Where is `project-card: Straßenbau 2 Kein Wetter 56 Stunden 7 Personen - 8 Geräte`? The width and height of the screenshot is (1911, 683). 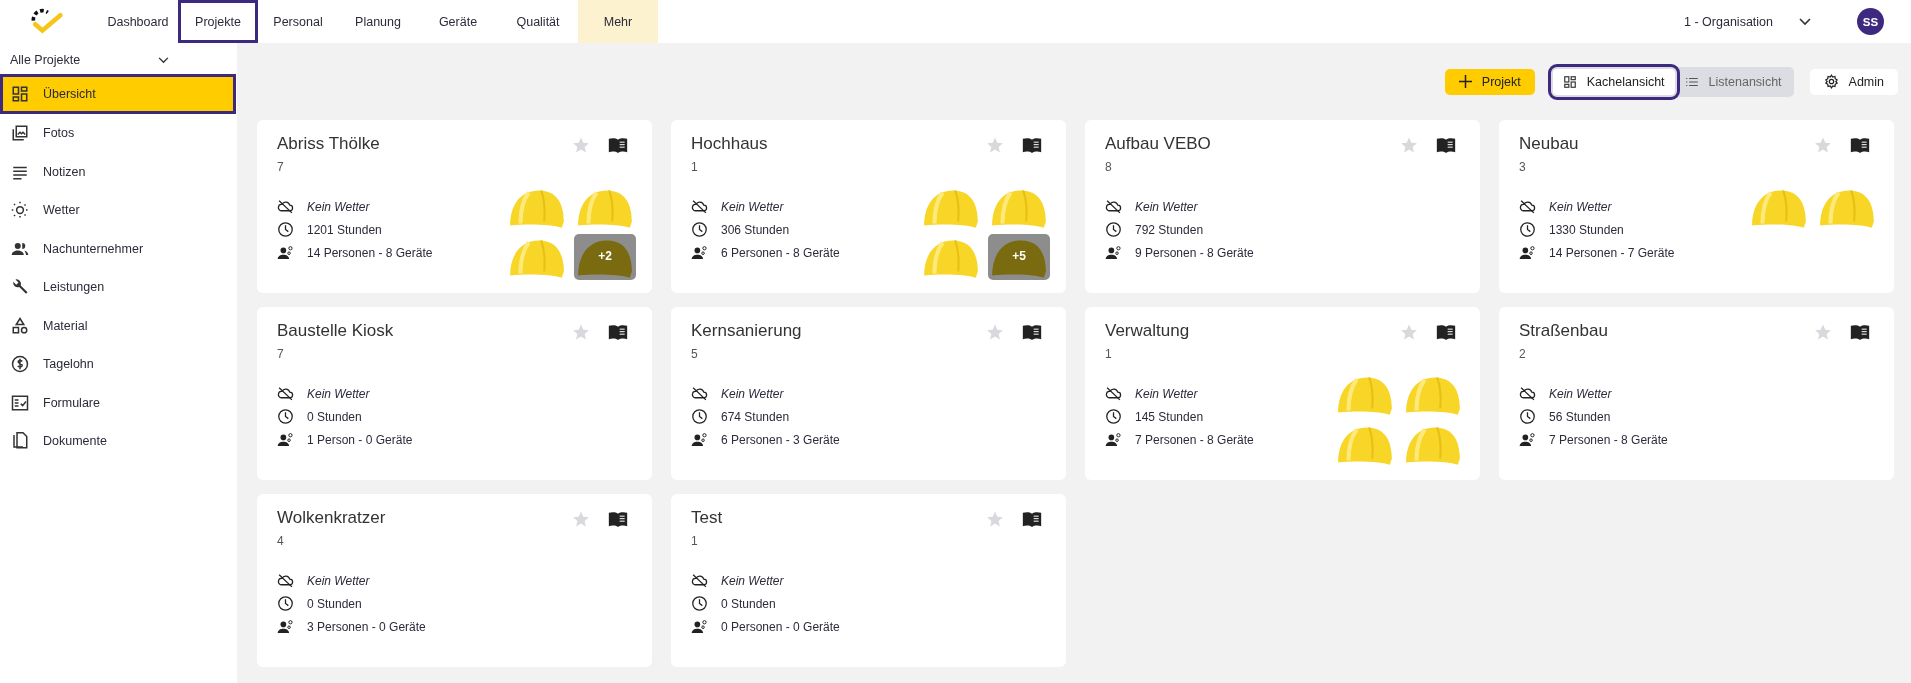 project-card: Straßenbau 2 Kein Wetter 56 Stunden 7 Personen - 8 Geräte is located at coordinates (1696, 393).